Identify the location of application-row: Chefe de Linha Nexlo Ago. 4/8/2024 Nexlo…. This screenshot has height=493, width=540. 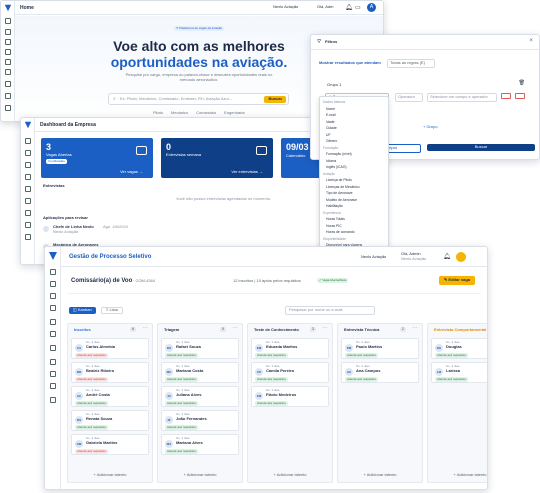
(103, 231).